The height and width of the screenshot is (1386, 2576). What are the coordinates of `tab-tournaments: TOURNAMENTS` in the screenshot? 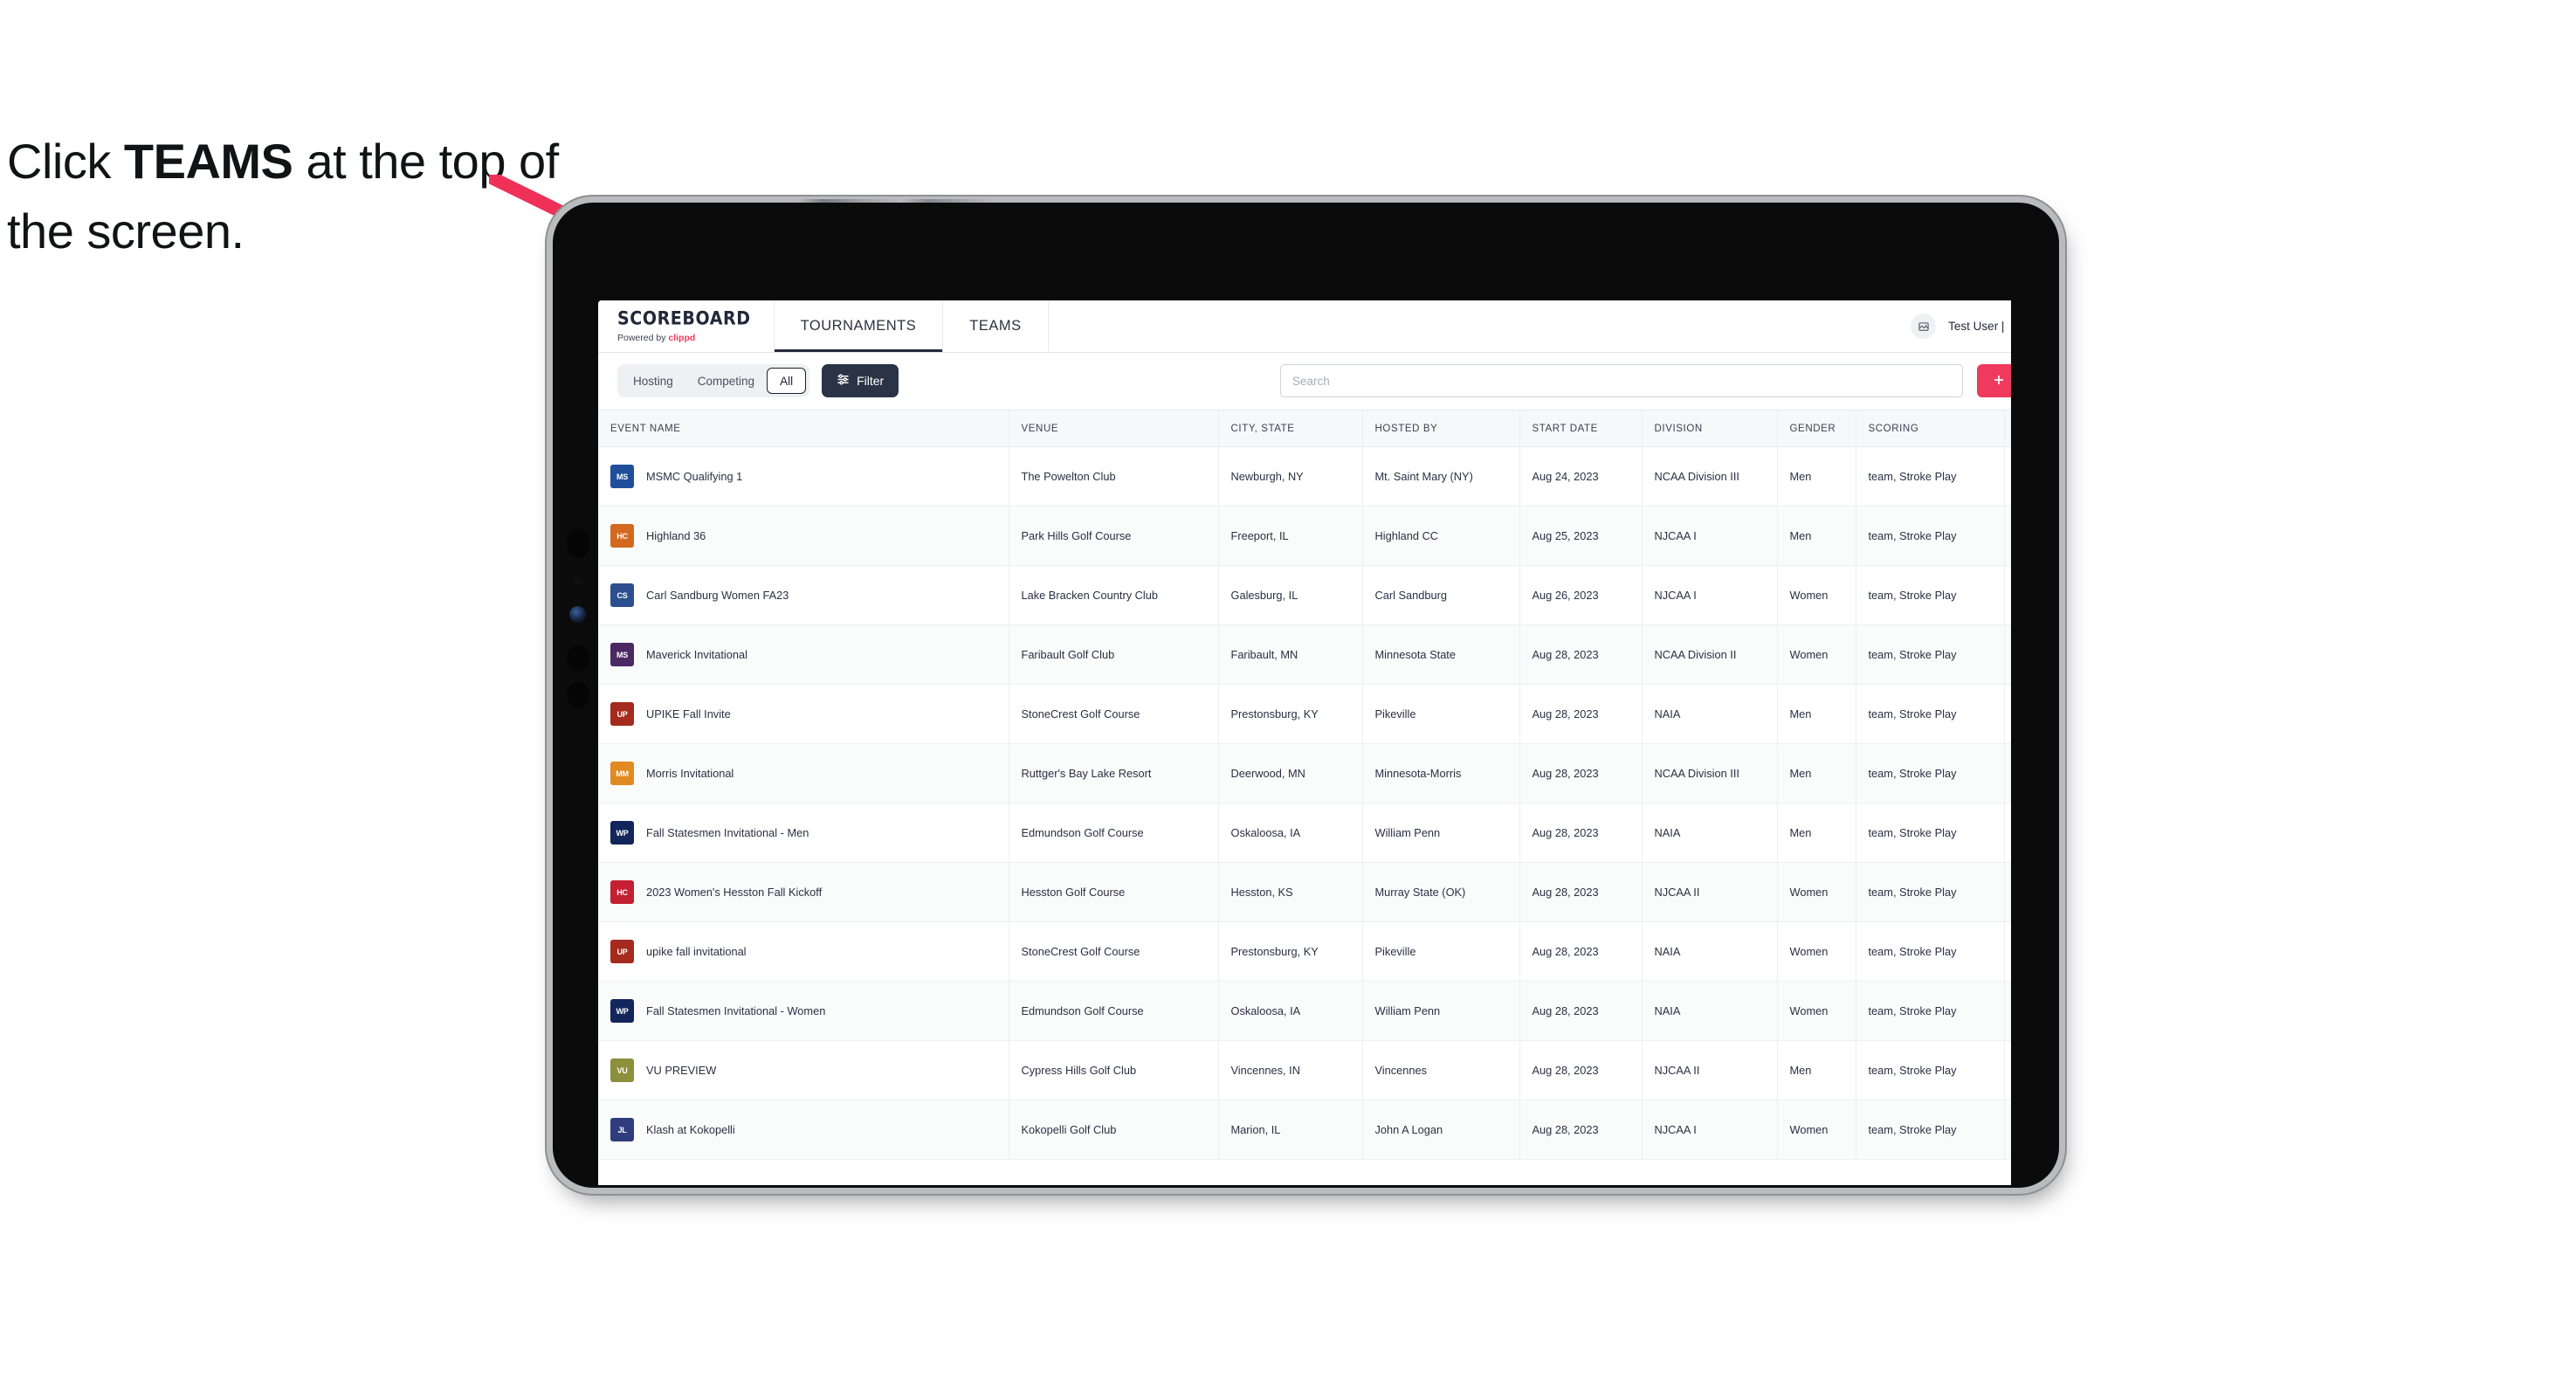 It's located at (859, 326).